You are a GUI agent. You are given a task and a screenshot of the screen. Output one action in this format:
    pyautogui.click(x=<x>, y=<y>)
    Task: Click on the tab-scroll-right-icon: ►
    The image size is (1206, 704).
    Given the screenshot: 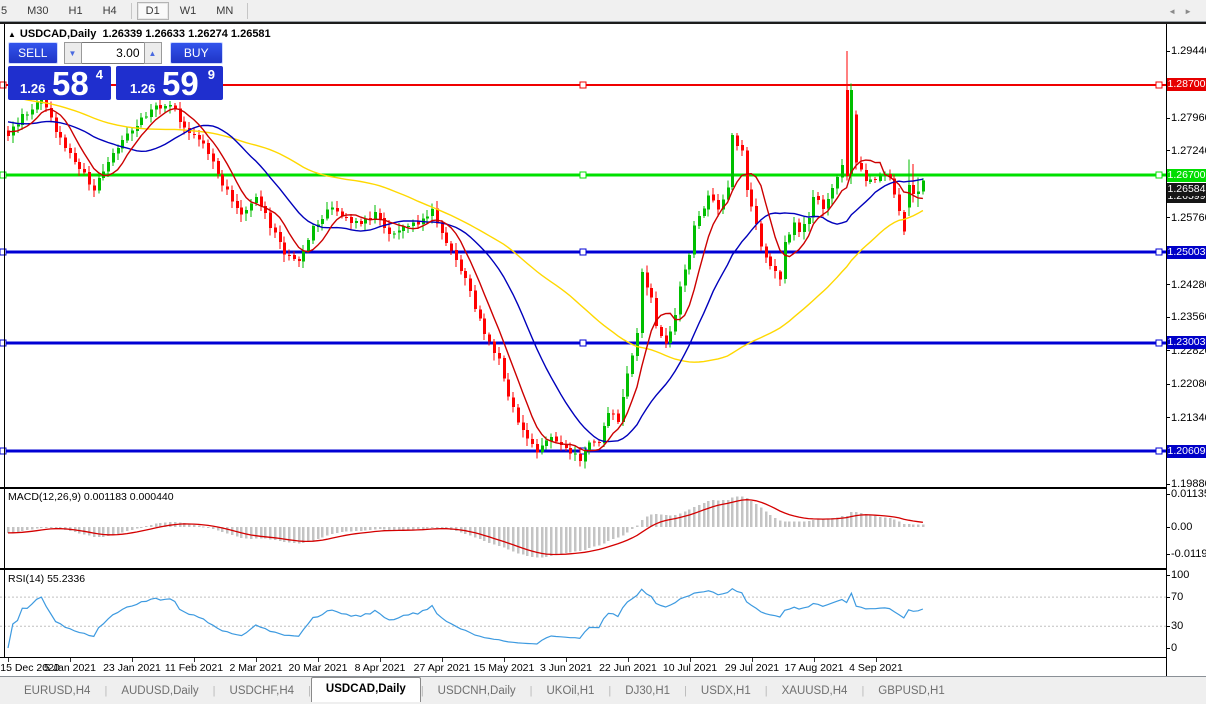 What is the action you would take?
    pyautogui.click(x=1192, y=11)
    